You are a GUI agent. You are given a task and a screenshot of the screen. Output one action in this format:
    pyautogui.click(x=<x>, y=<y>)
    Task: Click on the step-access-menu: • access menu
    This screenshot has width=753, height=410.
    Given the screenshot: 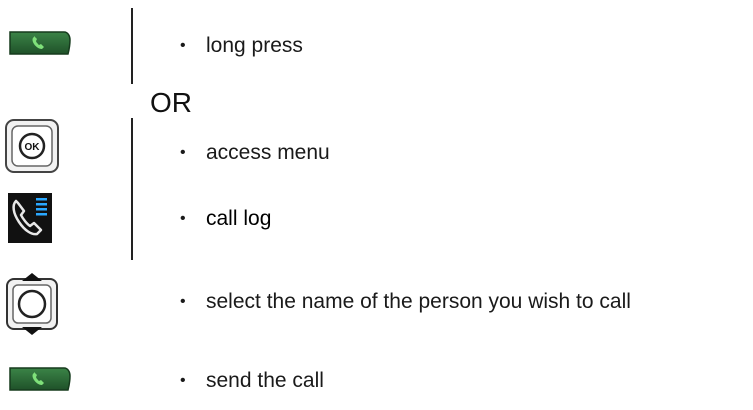 What is the action you would take?
    pyautogui.click(x=255, y=153)
    